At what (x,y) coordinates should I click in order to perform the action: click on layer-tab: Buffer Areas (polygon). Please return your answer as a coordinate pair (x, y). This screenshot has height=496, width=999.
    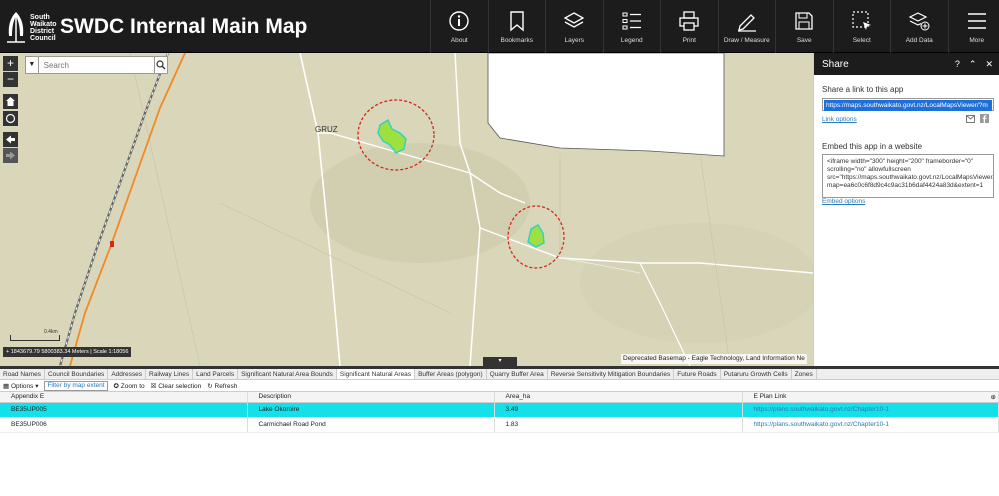
    Looking at the image, I should click on (451, 374).